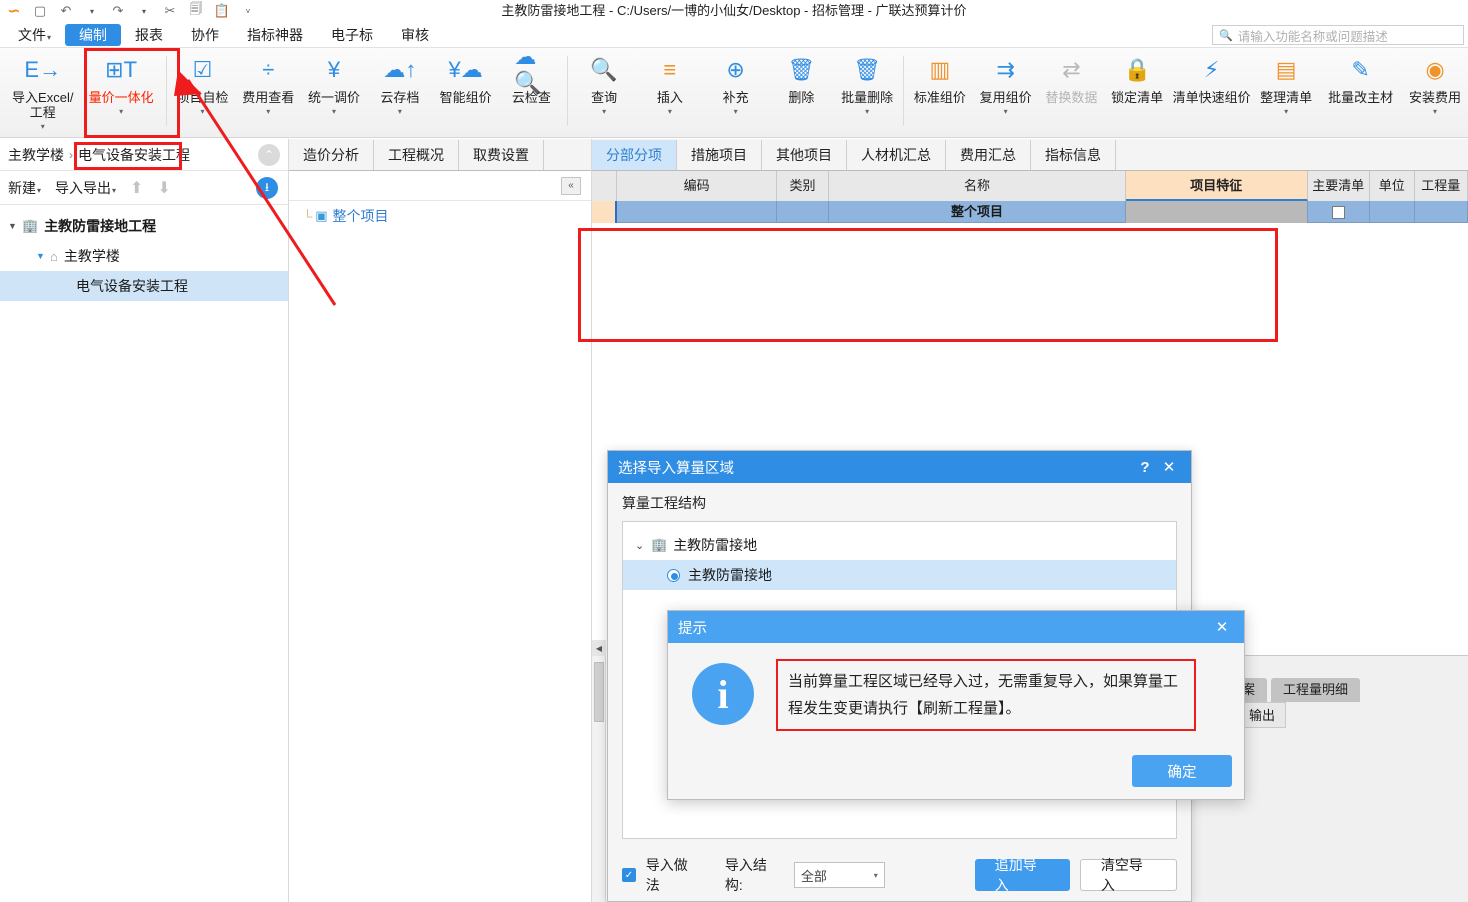 The height and width of the screenshot is (902, 1468). I want to click on ribbon-button-lock-list: 🔒 锁定清单, so click(1137, 92).